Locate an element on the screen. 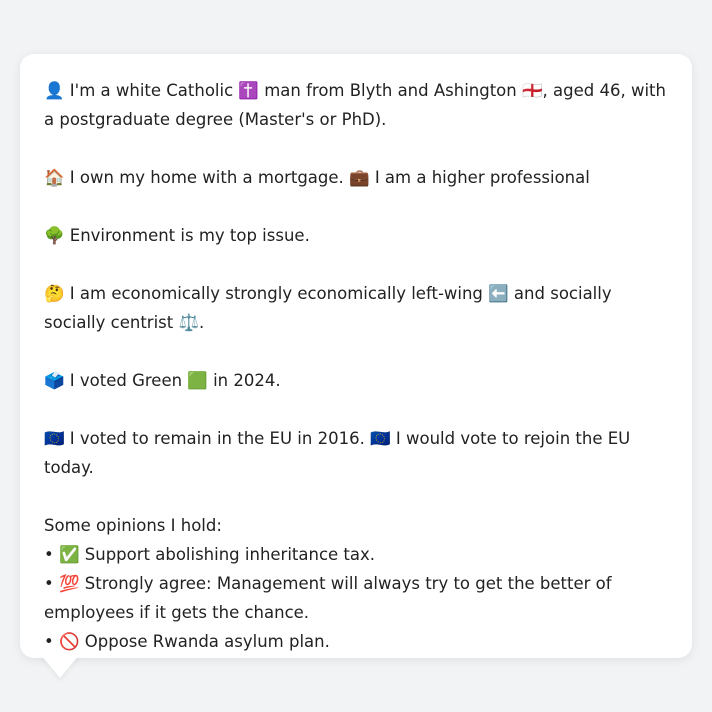  opinion-item: • ✅ Support abolishing inheritance tax. is located at coordinates (210, 554).